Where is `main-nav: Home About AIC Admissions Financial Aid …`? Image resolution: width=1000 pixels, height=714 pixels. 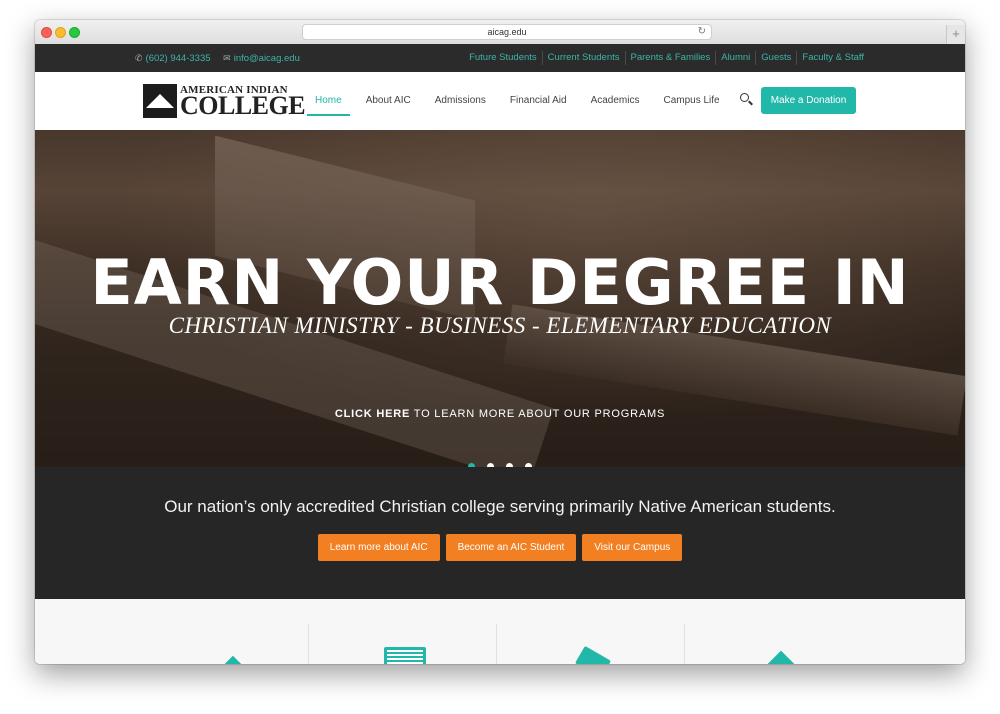 main-nav: Home About AIC Admissions Financial Aid … is located at coordinates (517, 101).